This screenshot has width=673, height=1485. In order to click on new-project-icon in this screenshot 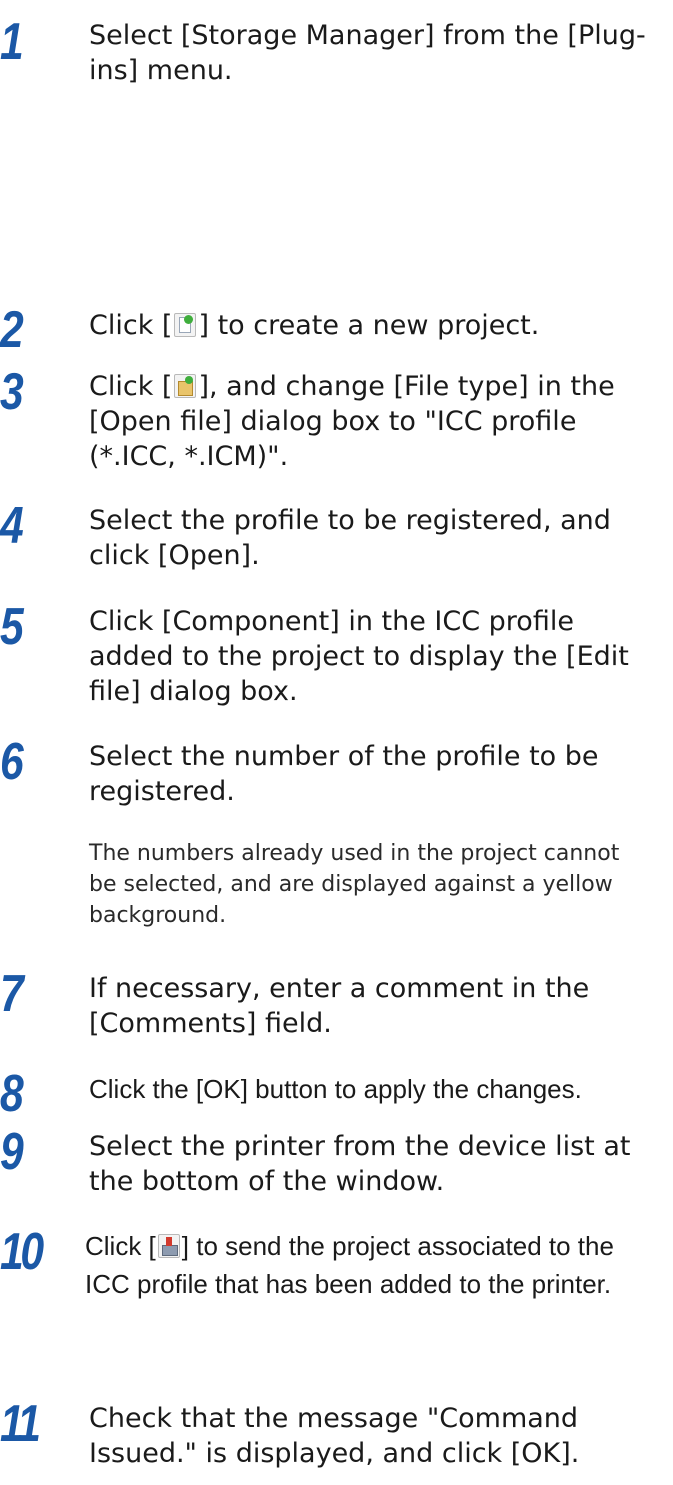, I will do `click(185, 325)`.